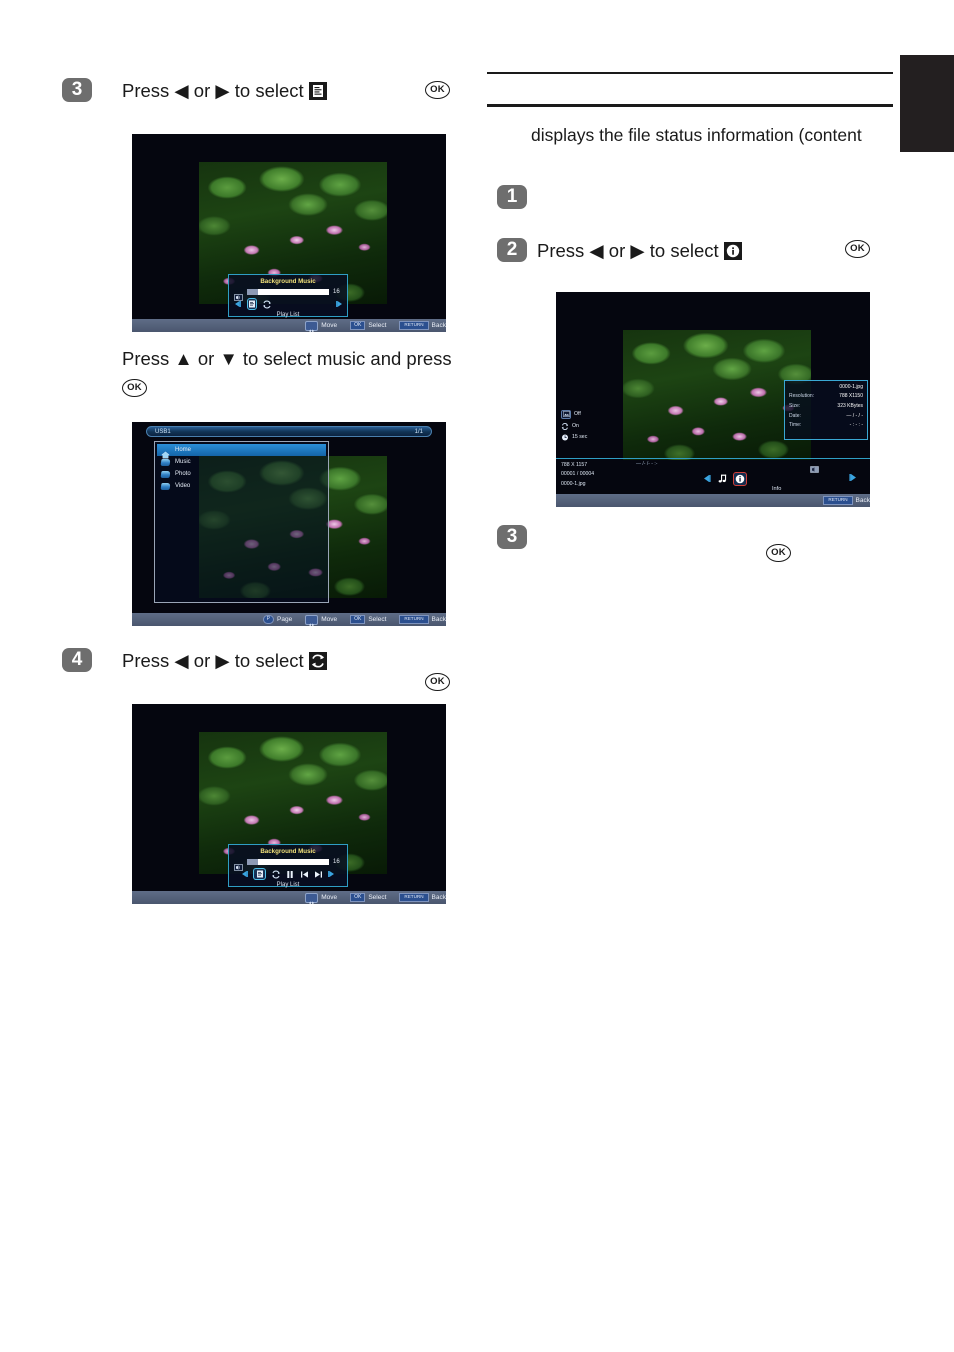 Image resolution: width=954 pixels, height=1352 pixels. Describe the element at coordinates (777, 488) in the screenshot. I see `info-label: Info` at that location.